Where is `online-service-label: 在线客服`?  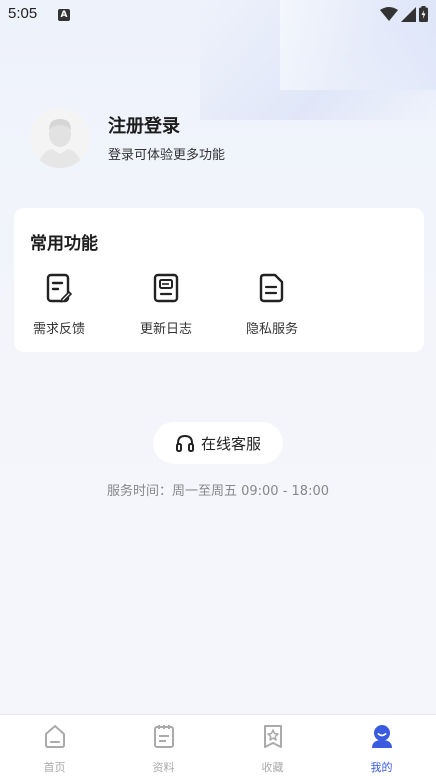
online-service-label: 在线客服 is located at coordinates (230, 443).